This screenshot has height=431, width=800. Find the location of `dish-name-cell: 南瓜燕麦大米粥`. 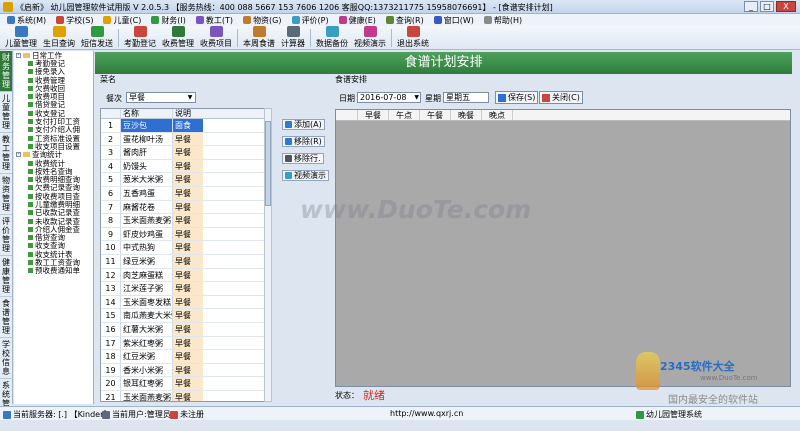

dish-name-cell: 南瓜燕麦大米粥 is located at coordinates (147, 315).